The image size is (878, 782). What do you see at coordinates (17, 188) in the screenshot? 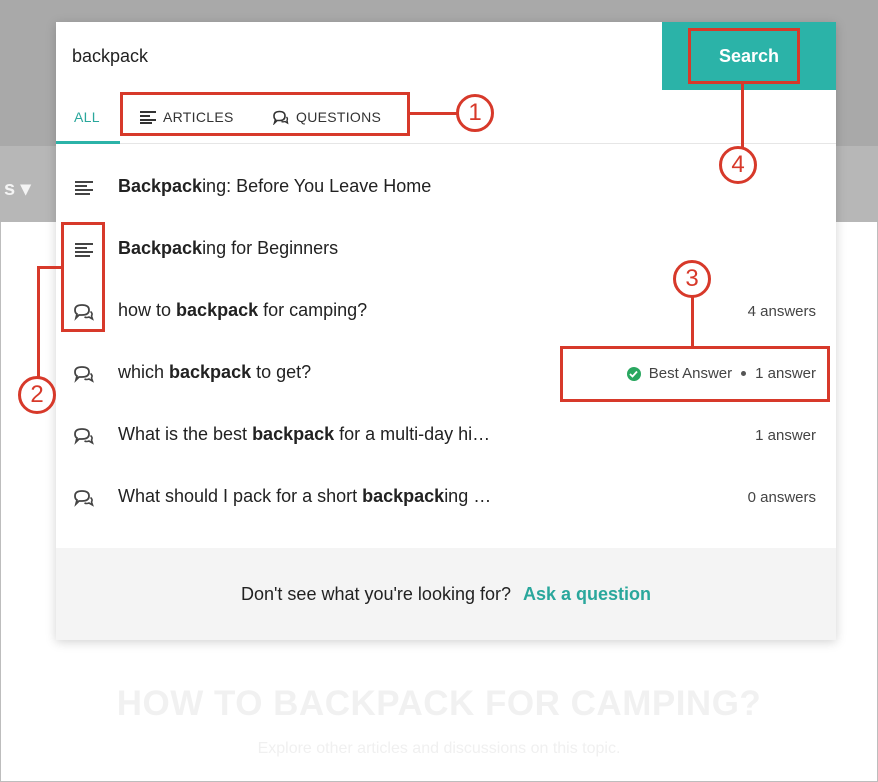
I see `nav-menu-fragment: s ▾` at bounding box center [17, 188].